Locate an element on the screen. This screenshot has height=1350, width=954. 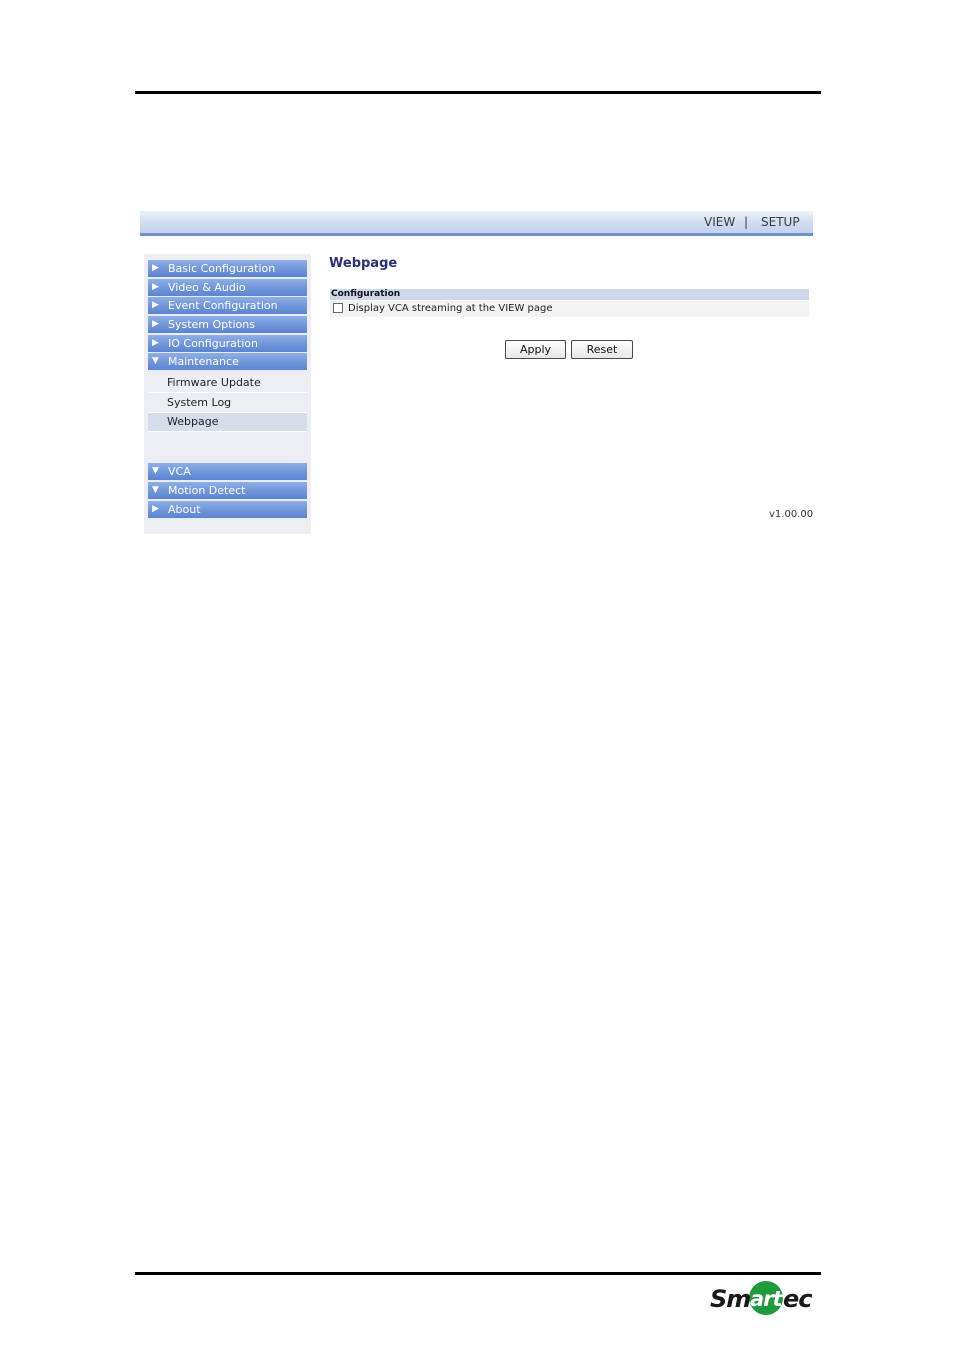
menu-item-motion-detect: ▼ Motion Detect is located at coordinates (227, 491).